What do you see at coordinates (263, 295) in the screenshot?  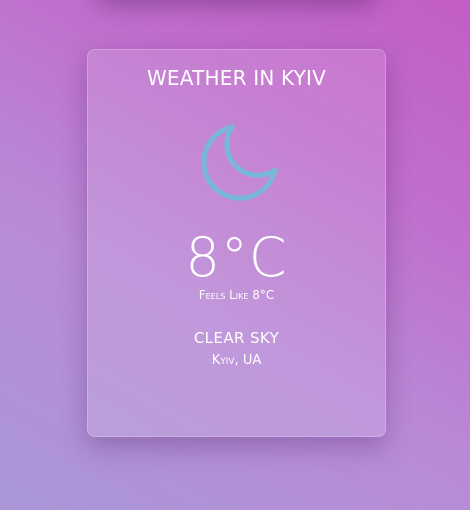 I see `feels-like-value: 8°C` at bounding box center [263, 295].